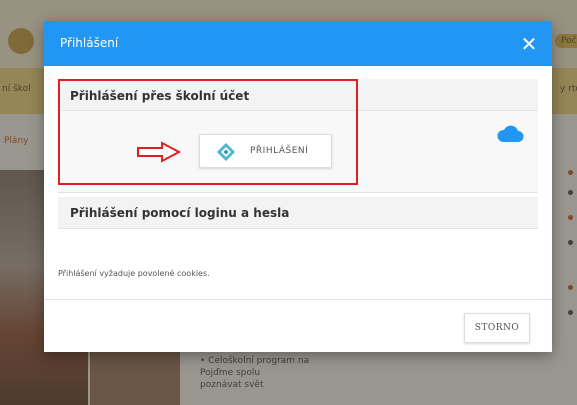 The width and height of the screenshot is (577, 405). Describe the element at coordinates (89, 43) in the screenshot. I see `dialog-title: Přihlášení` at that location.